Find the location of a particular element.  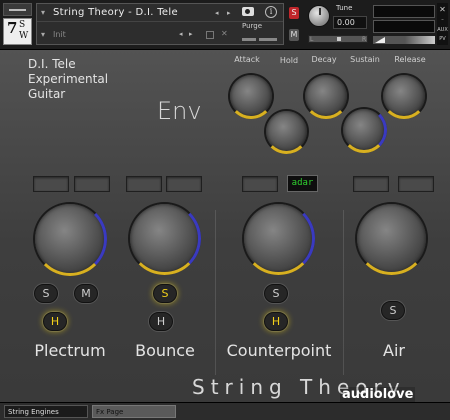

level-meter-right is located at coordinates (404, 26).